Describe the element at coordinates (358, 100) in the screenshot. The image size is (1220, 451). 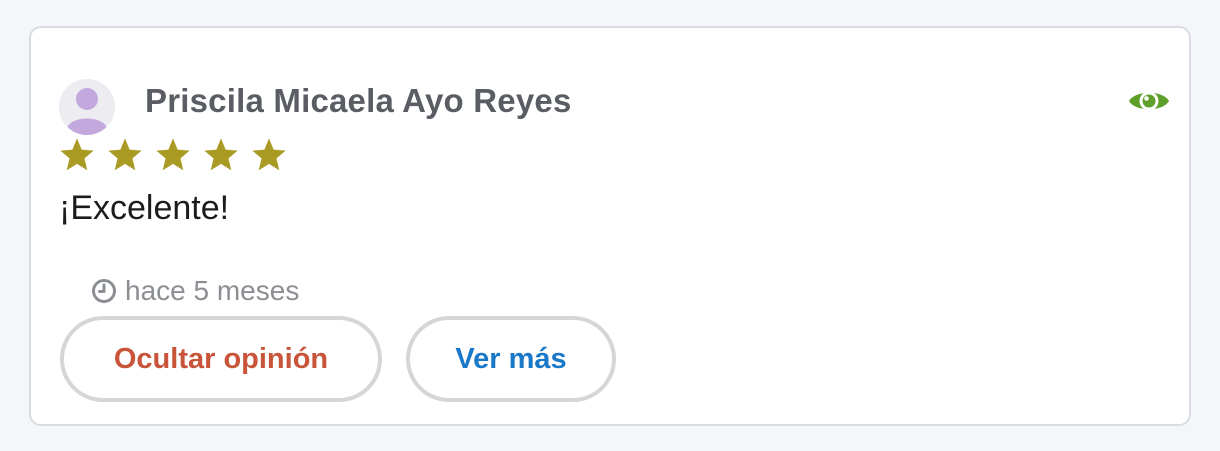
I see `reviewer-name: Priscila Micaela Ayo Reyes` at that location.